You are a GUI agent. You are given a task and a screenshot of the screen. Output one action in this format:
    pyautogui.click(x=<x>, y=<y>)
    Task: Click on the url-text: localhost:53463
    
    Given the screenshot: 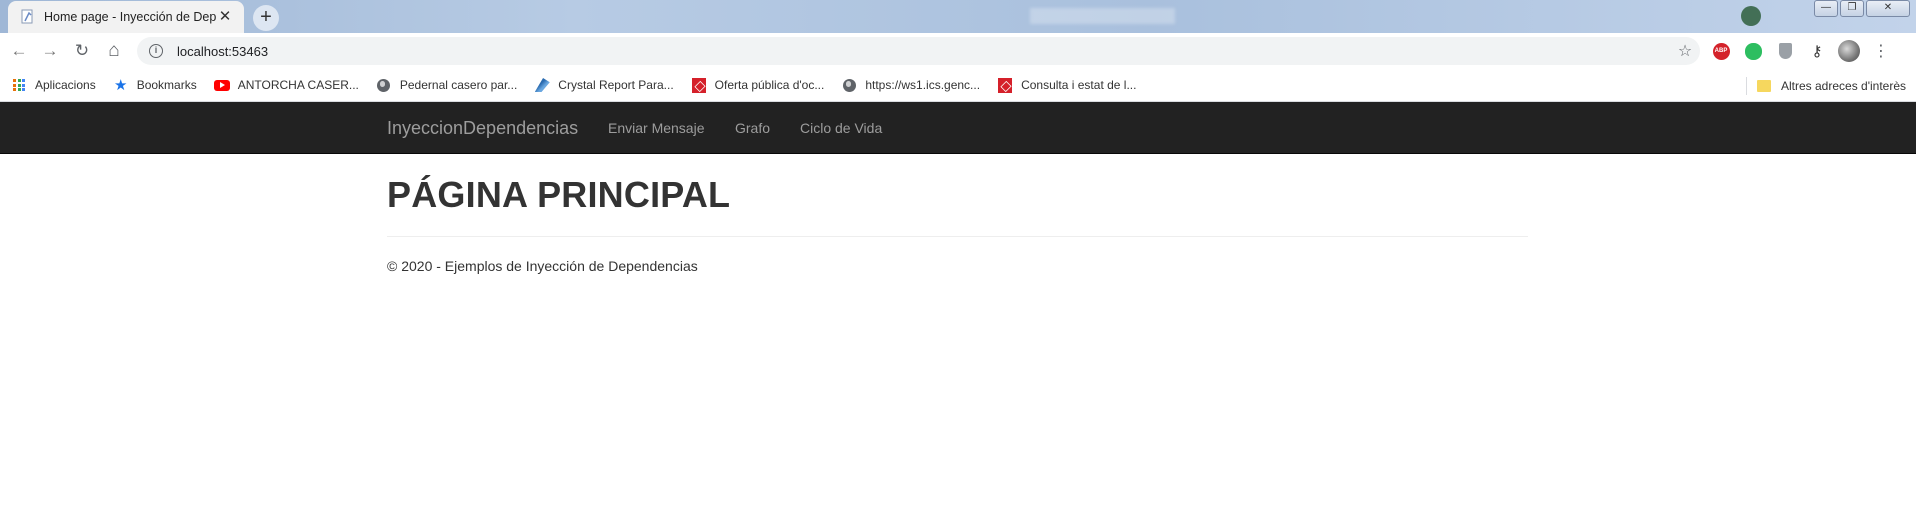 What is the action you would take?
    pyautogui.click(x=923, y=51)
    